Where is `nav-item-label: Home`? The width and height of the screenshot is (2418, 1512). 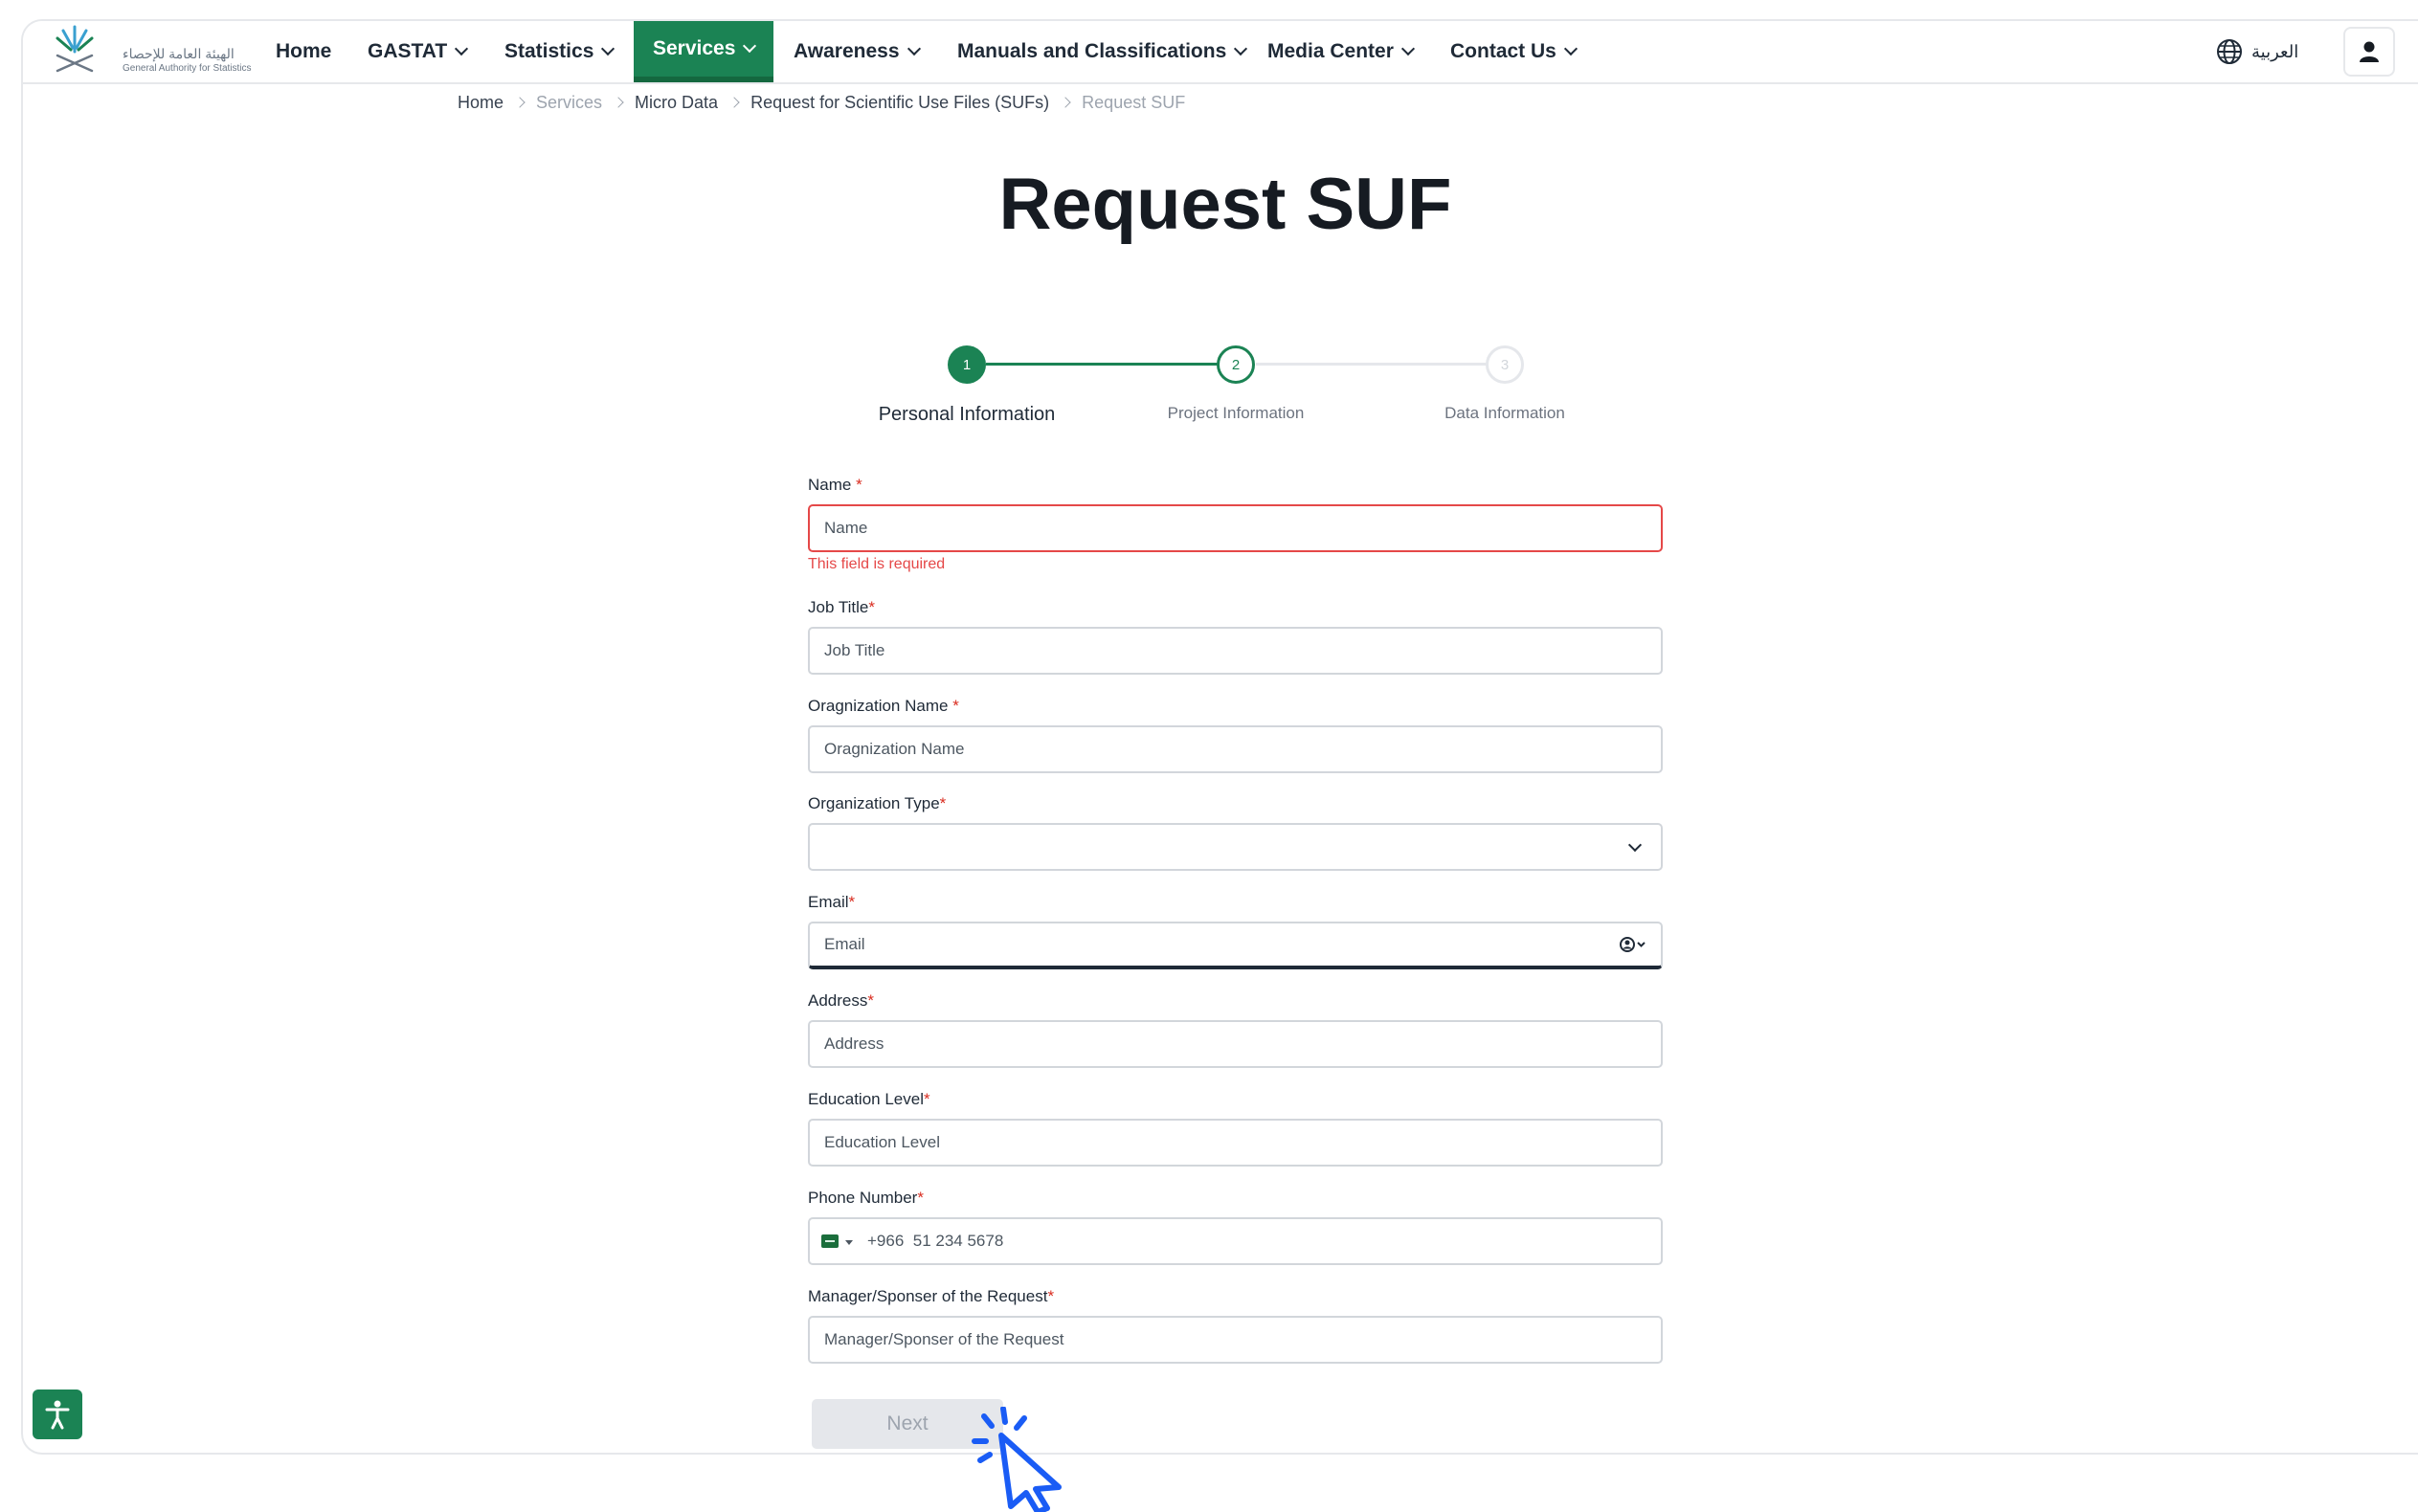 nav-item-label: Home is located at coordinates (304, 51).